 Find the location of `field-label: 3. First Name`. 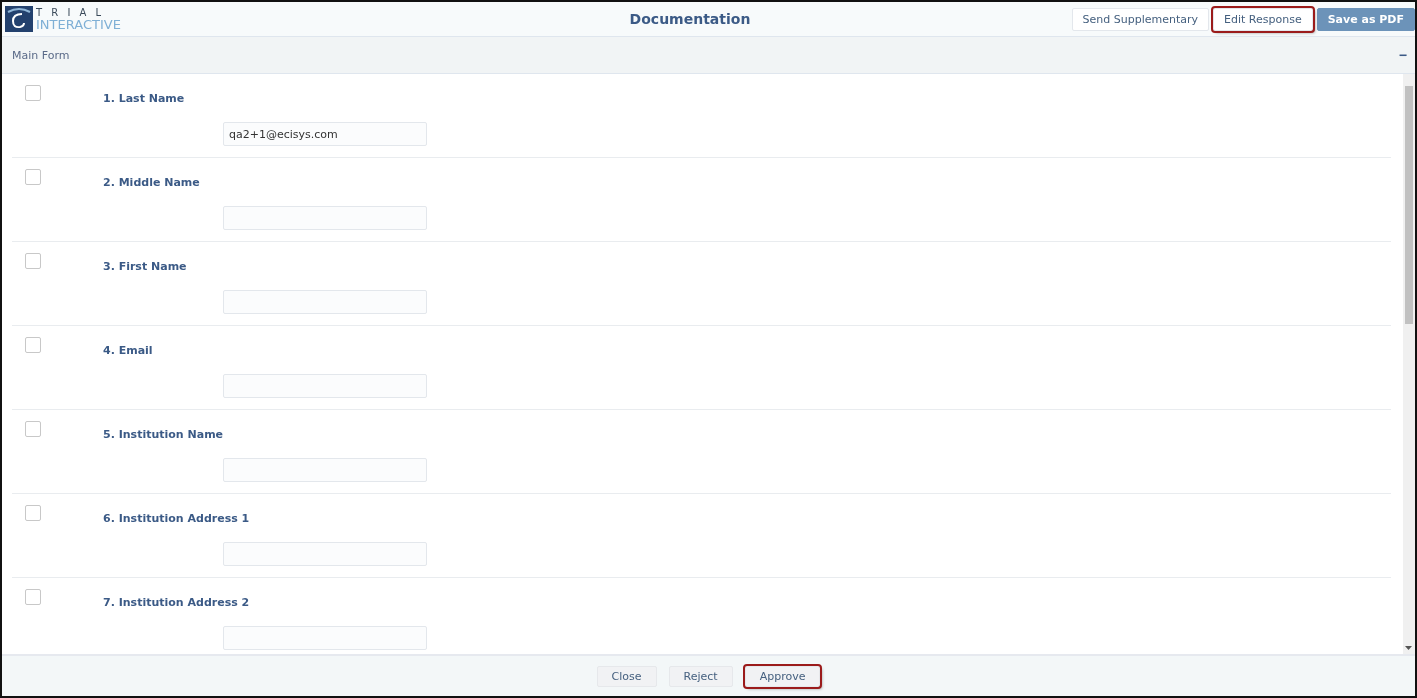

field-label: 3. First Name is located at coordinates (145, 266).